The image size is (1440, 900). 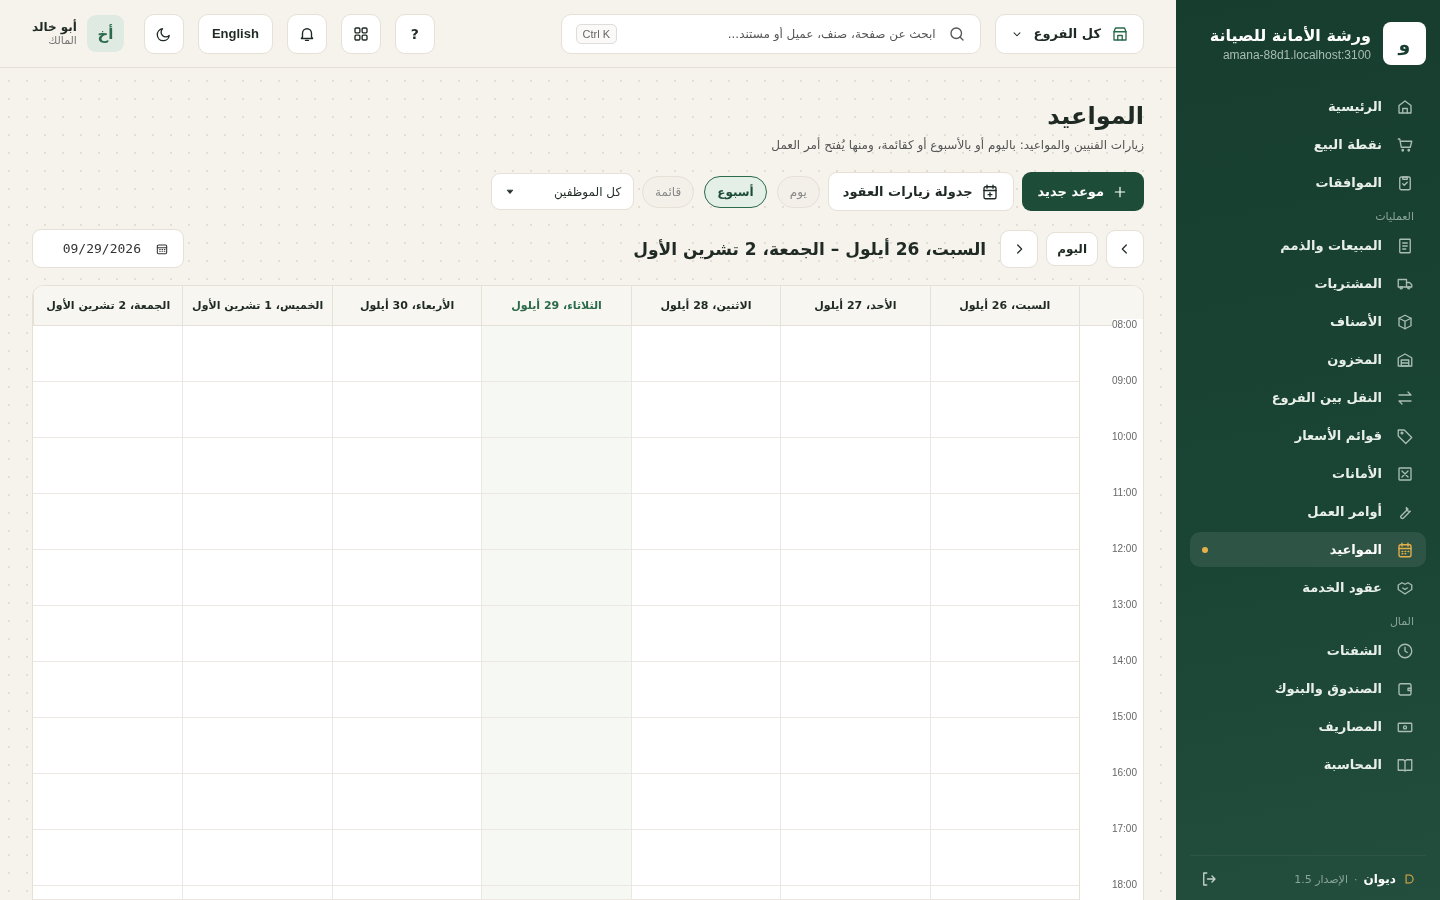 I want to click on search-icon, so click(x=956, y=33).